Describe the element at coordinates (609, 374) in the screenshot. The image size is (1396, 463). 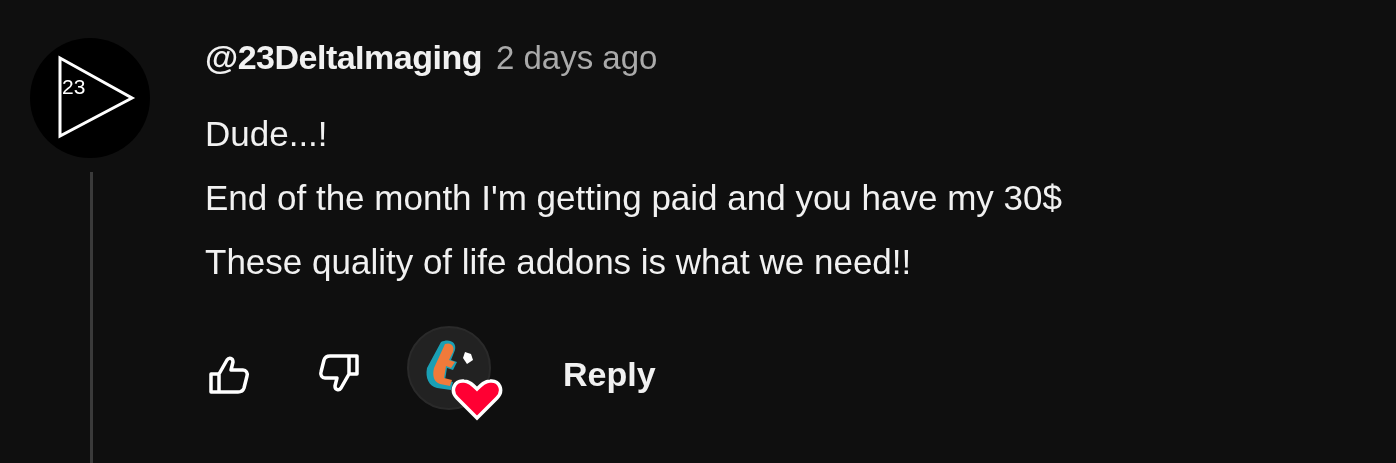
I see `reply-button: Reply` at that location.